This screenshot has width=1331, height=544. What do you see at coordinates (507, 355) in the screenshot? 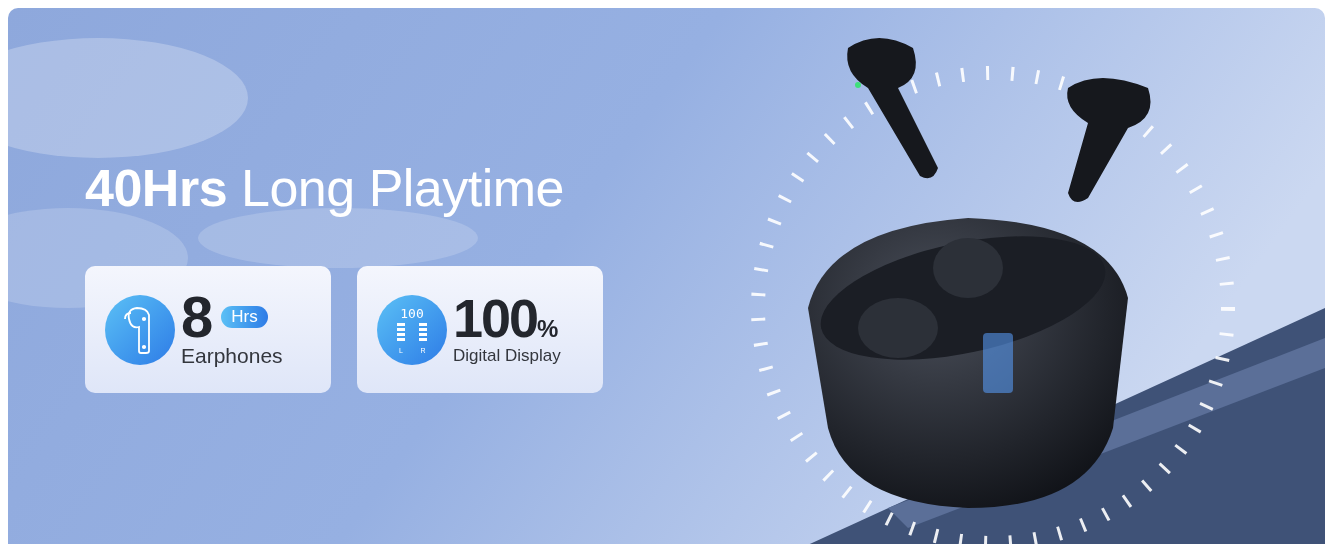
I see `caption-text: Digital Display` at bounding box center [507, 355].